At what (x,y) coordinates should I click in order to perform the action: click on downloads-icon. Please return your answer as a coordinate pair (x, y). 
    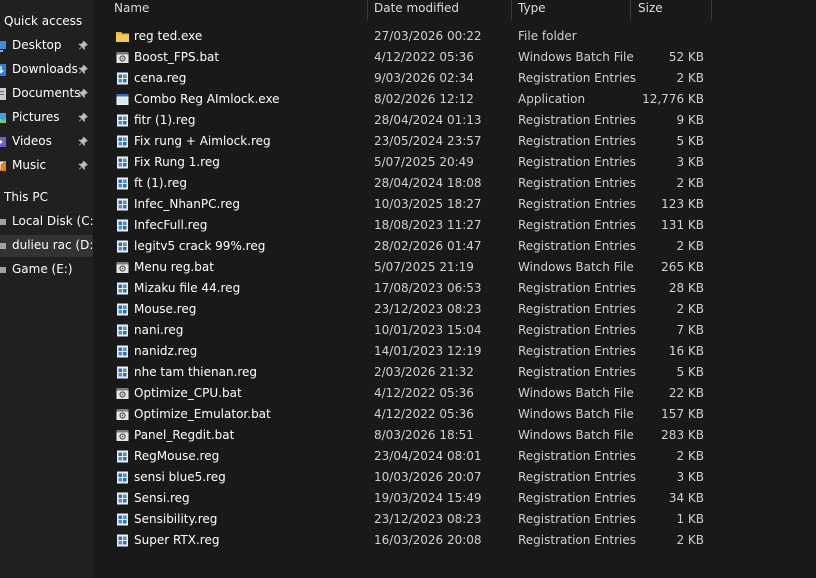
    Looking at the image, I should click on (3, 70).